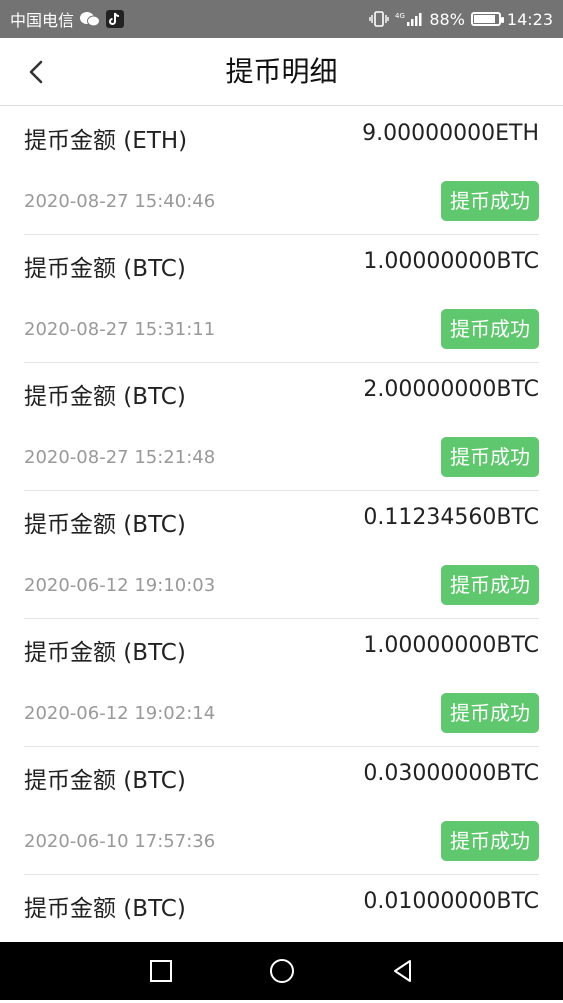 The image size is (563, 1003). I want to click on page-title: 提币明细, so click(281, 71).